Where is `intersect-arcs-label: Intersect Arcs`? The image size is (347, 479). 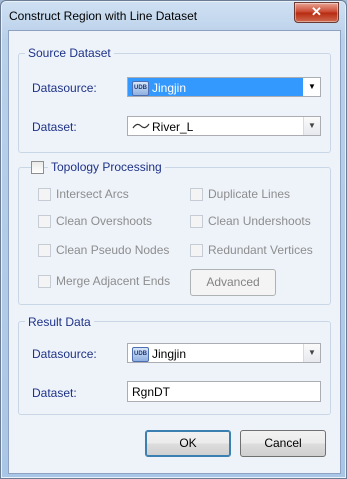
intersect-arcs-label: Intersect Arcs is located at coordinates (92, 194).